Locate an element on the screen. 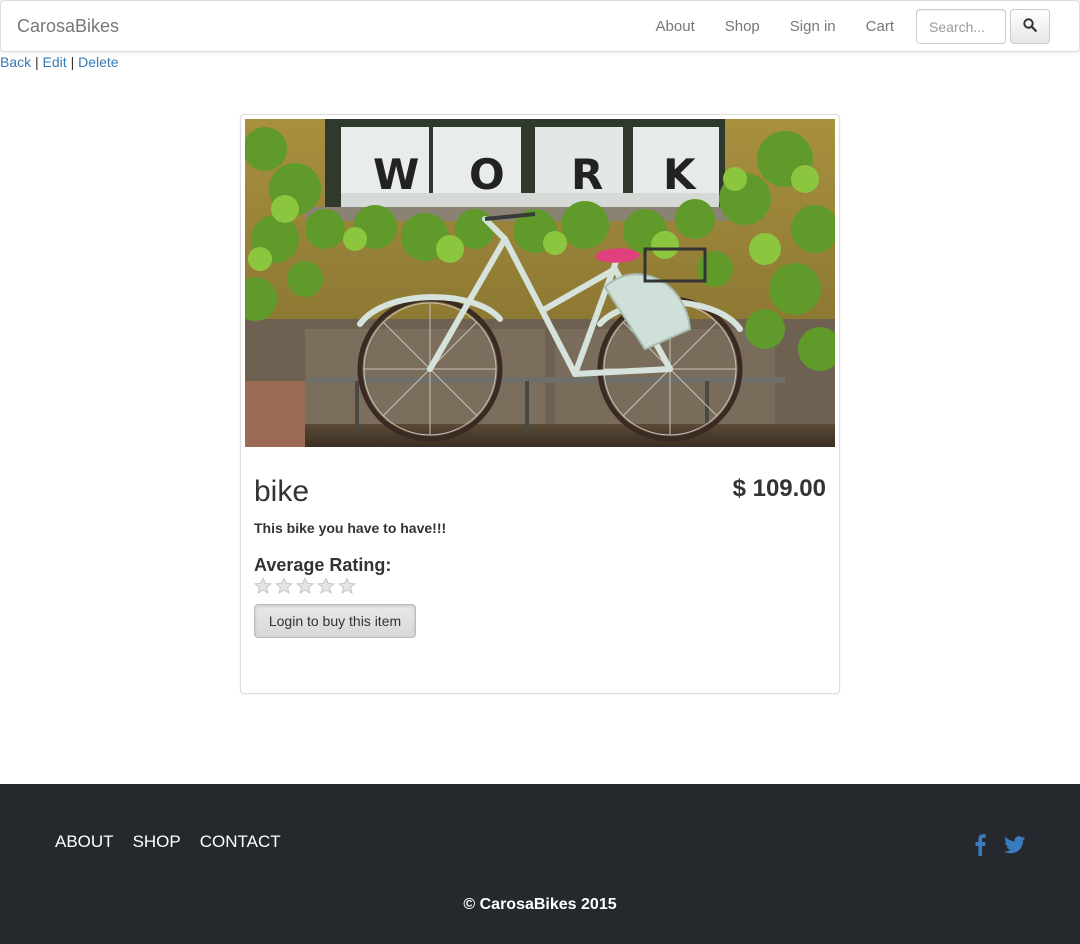  top-navbar: CarosaBikes About Shop Sign in Cart is located at coordinates (540, 26).